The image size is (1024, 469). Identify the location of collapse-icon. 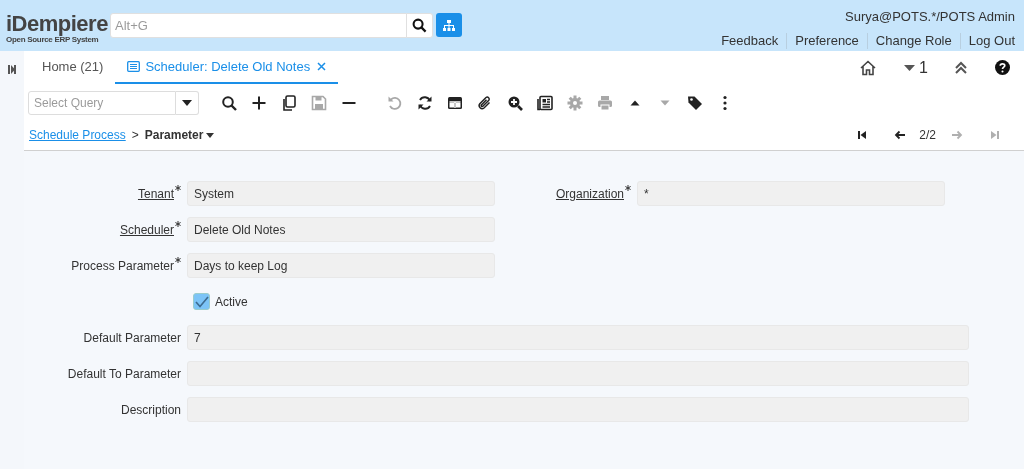
(961, 67).